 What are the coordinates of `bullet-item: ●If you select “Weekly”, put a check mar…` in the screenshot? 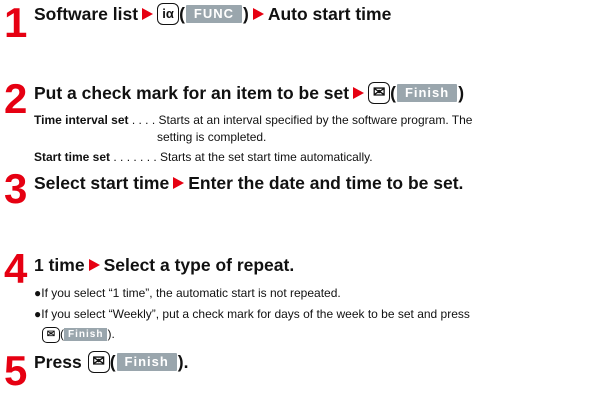 It's located at (252, 314).